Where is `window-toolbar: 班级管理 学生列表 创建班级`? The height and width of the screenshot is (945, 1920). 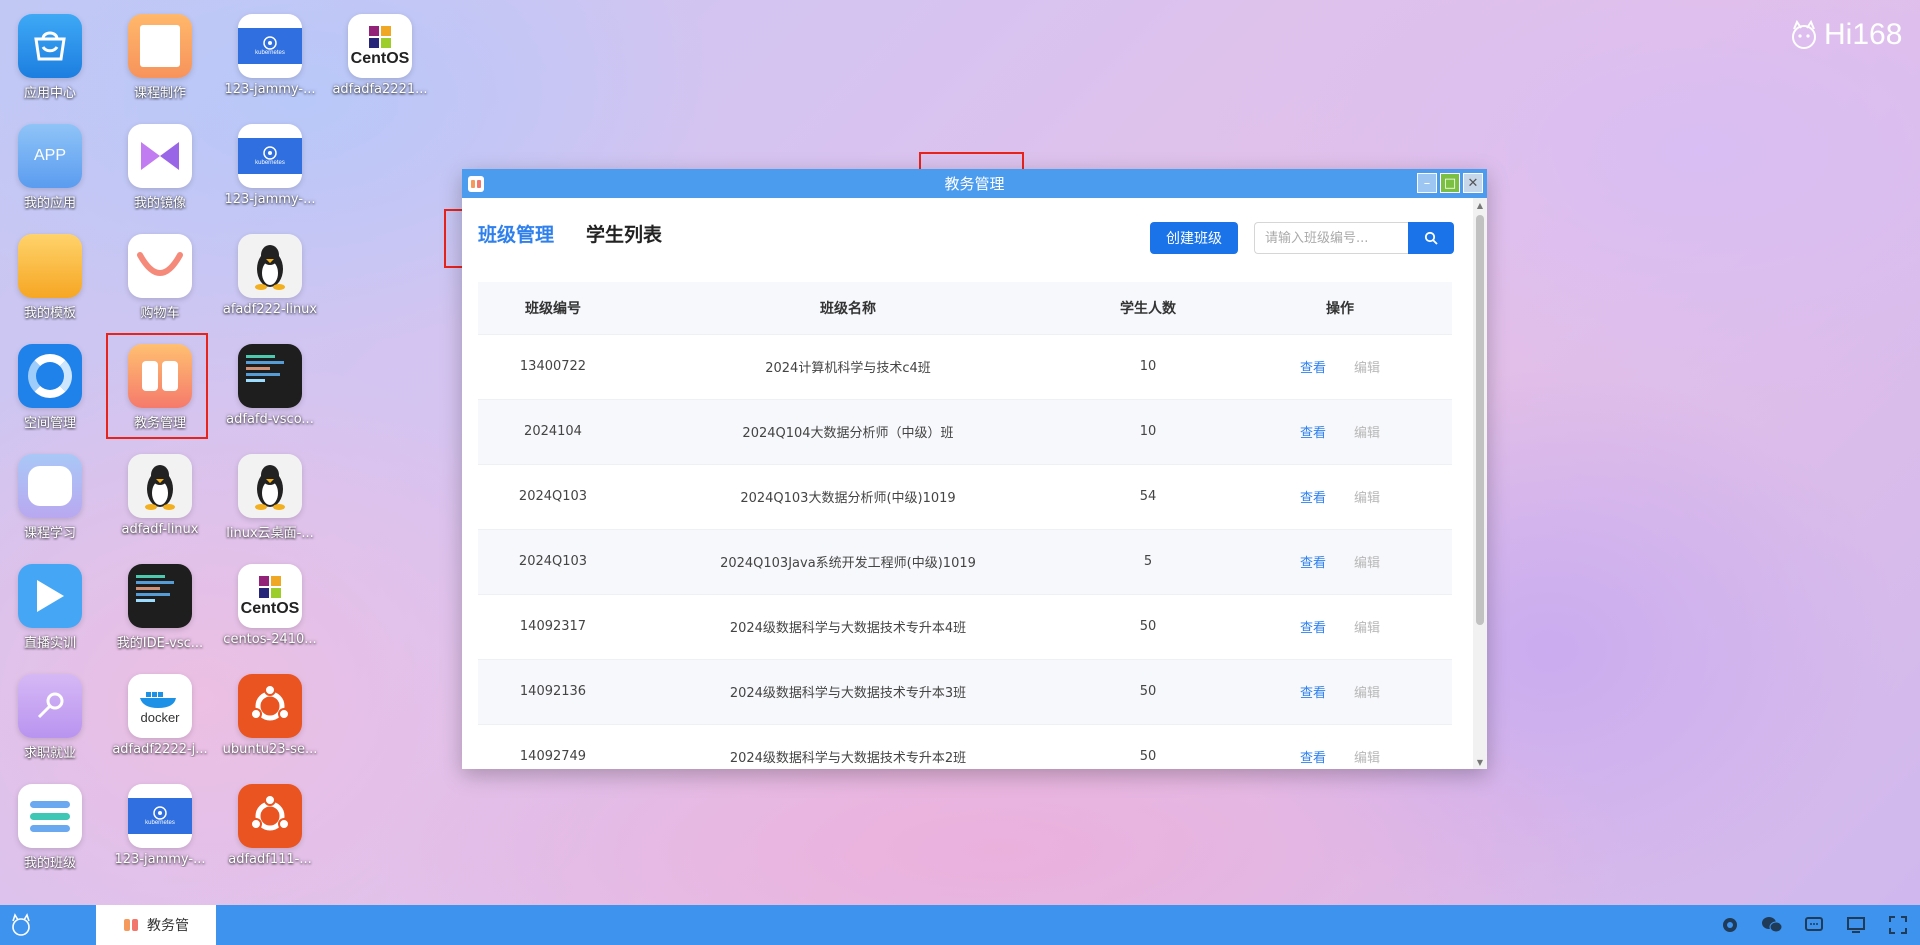
window-toolbar: 班级管理 学生列表 创建班级 is located at coordinates (974, 238).